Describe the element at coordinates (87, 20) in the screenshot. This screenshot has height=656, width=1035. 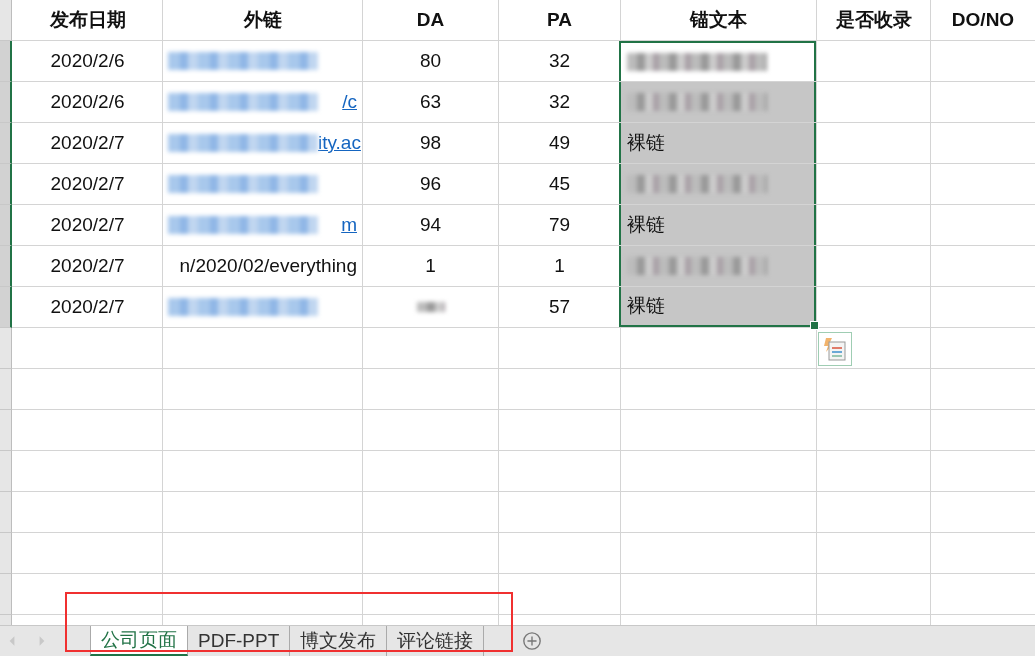
I see `column-header: 发布日期` at that location.